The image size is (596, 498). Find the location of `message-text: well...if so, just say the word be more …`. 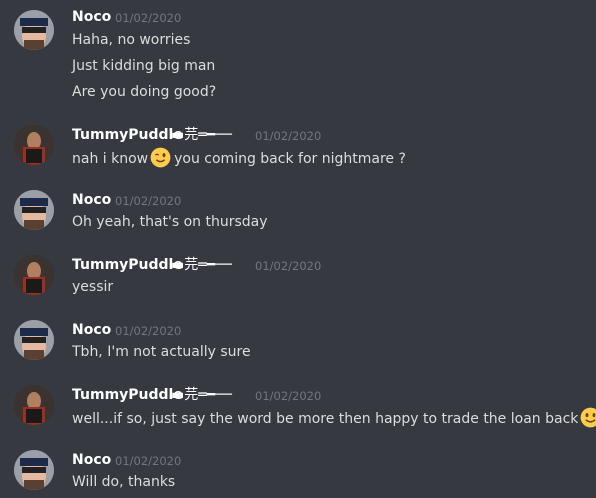

message-text: well...if so, just say the word be more … is located at coordinates (334, 418).